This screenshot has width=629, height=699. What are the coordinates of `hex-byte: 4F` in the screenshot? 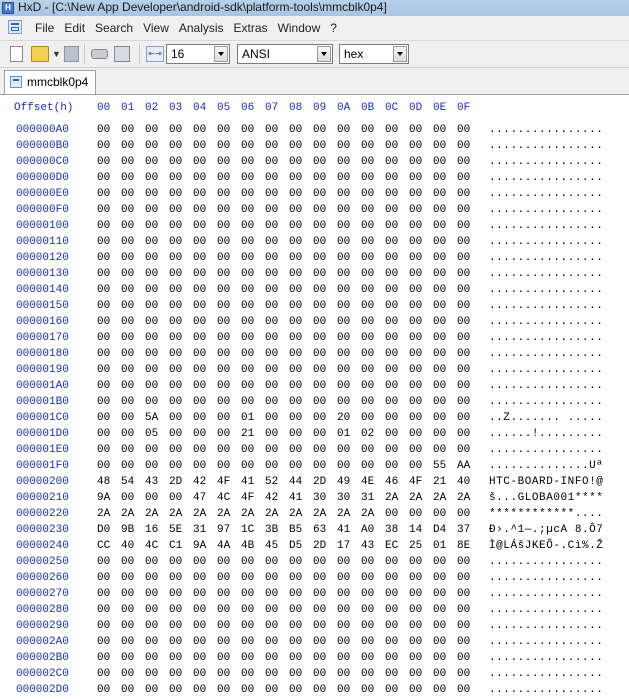 It's located at (223, 482).